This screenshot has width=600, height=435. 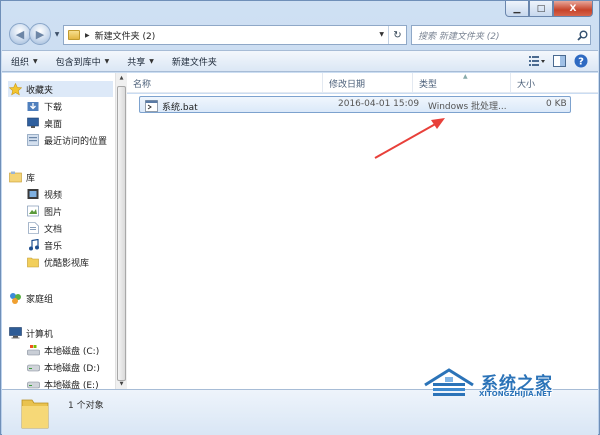 I want to click on include-in-library-button: 包含到库中 ▼, so click(x=83, y=61).